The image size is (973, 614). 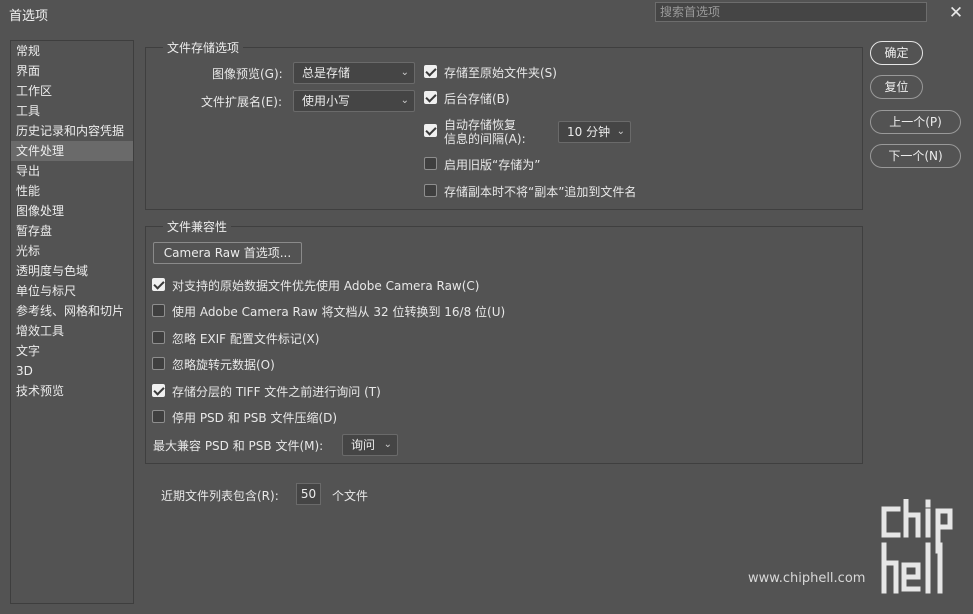 I want to click on extension-value: 使用小写, so click(x=326, y=101).